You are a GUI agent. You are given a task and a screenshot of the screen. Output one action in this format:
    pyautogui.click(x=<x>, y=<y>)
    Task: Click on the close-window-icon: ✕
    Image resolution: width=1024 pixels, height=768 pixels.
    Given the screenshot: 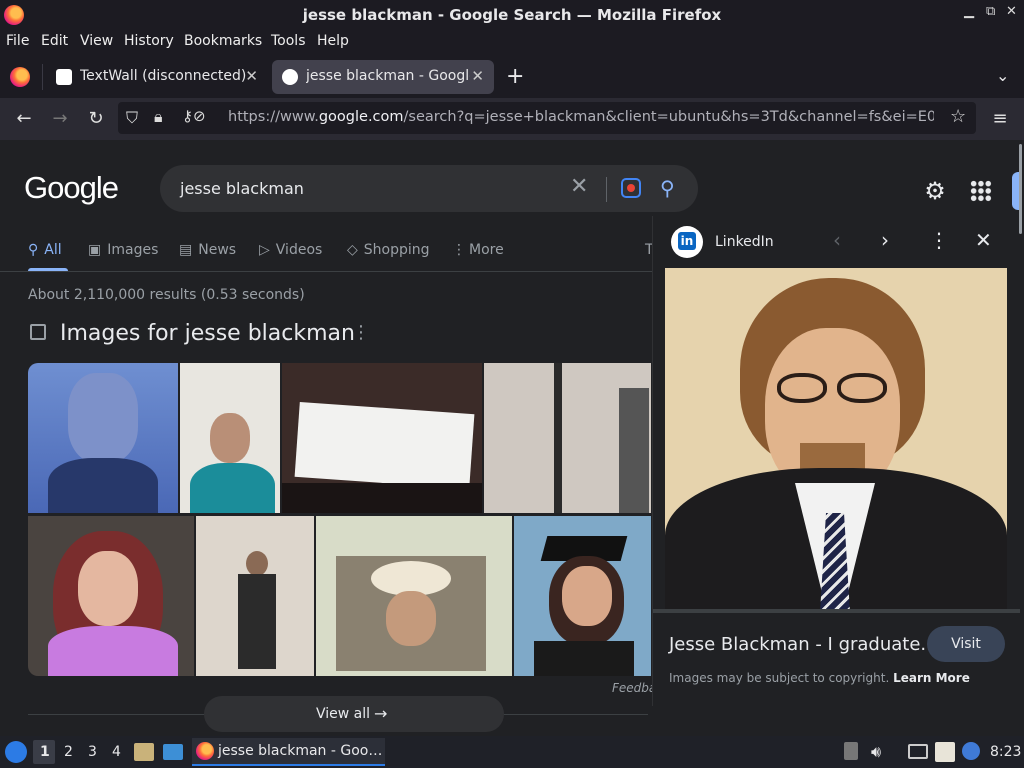 What is the action you would take?
    pyautogui.click(x=1011, y=11)
    